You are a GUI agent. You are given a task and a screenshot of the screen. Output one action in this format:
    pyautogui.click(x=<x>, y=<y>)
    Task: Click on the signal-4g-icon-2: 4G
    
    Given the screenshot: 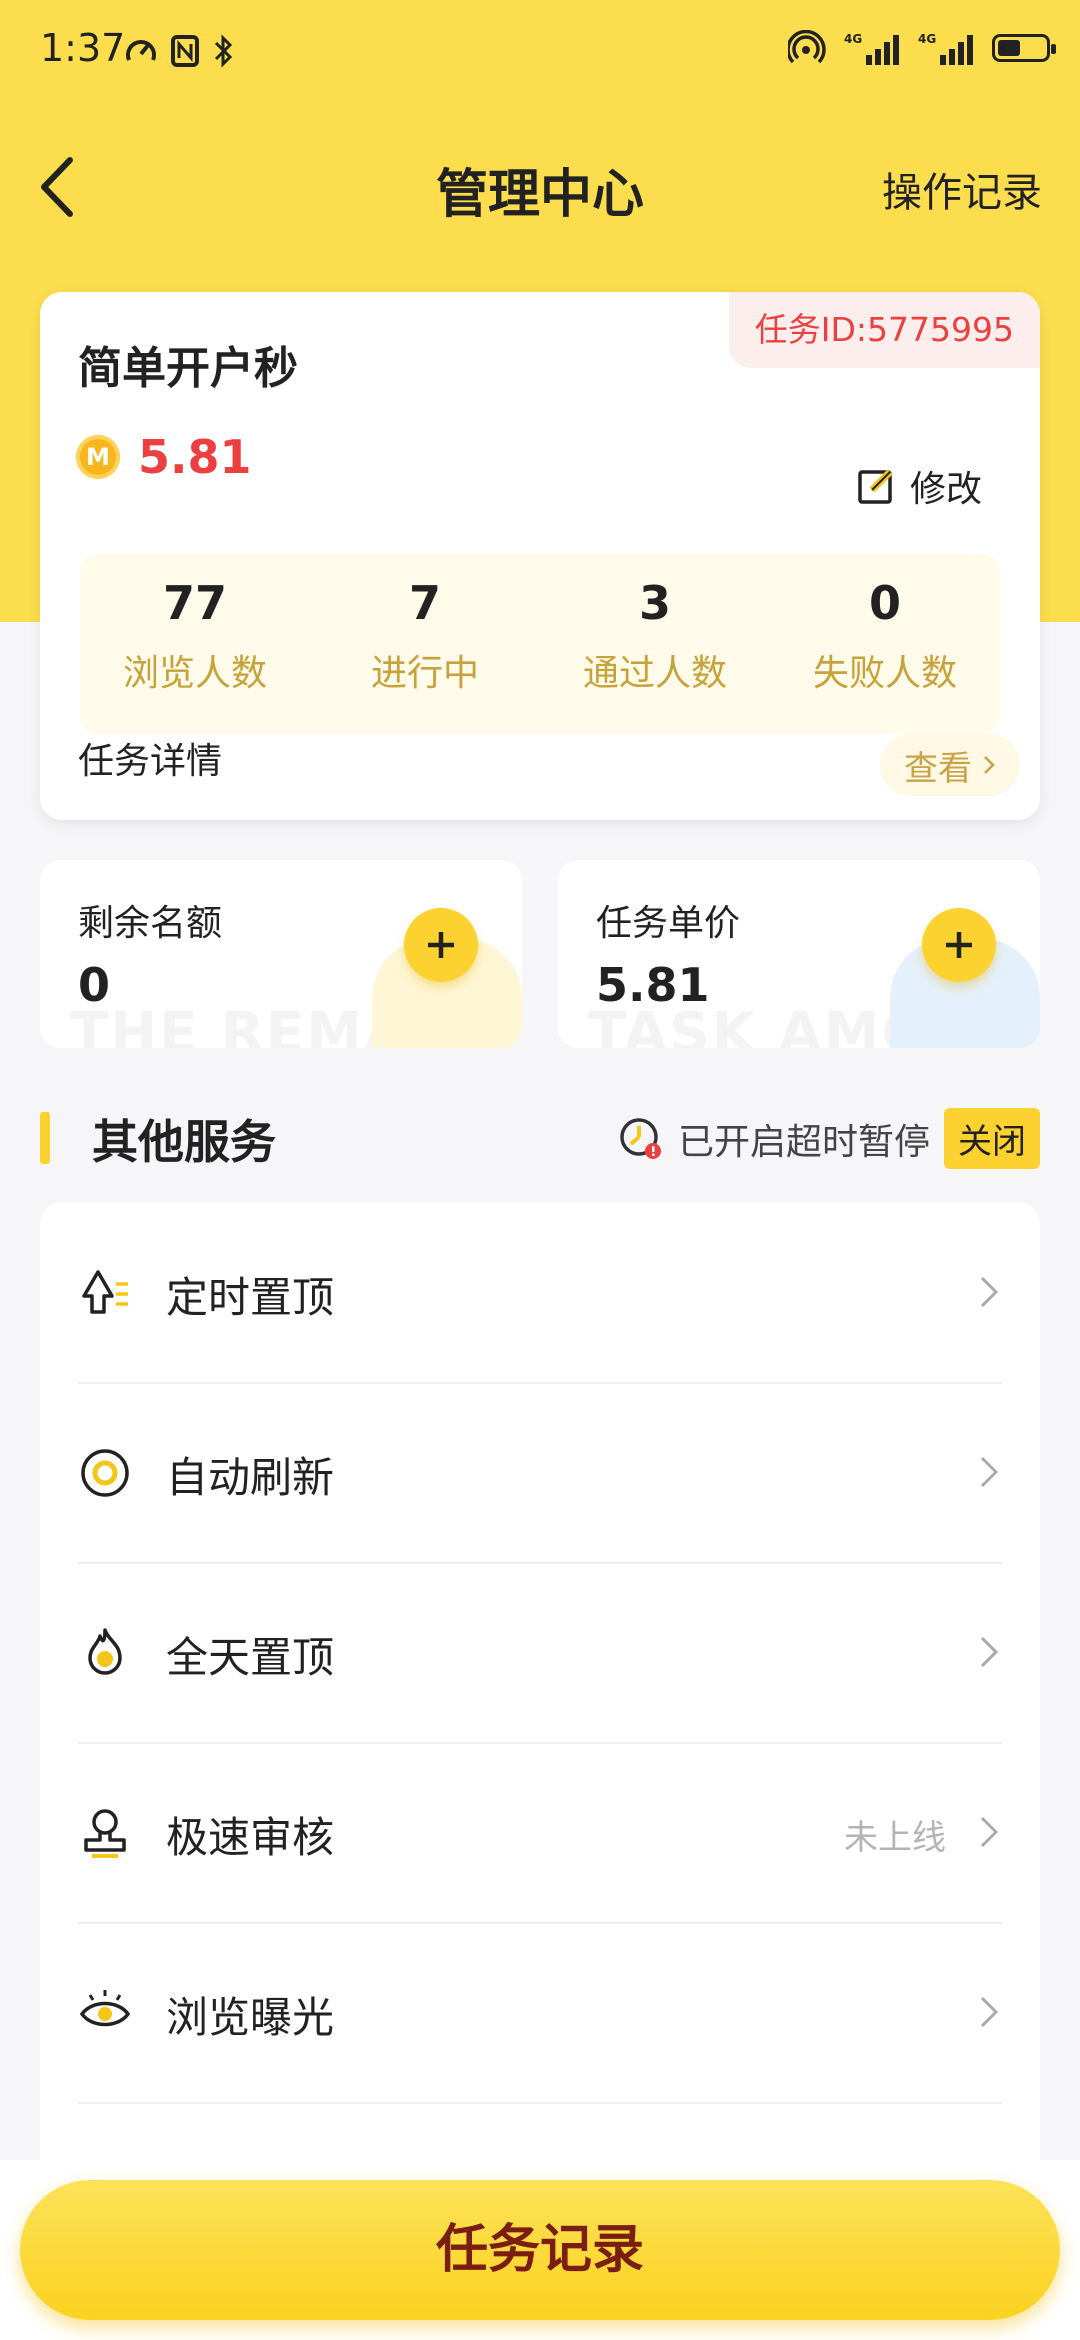 What is the action you would take?
    pyautogui.click(x=945, y=48)
    